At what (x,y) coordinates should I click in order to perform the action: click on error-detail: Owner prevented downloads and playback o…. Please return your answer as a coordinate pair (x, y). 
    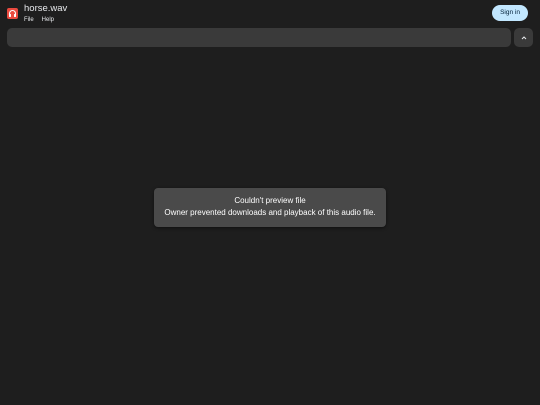
    Looking at the image, I should click on (270, 212).